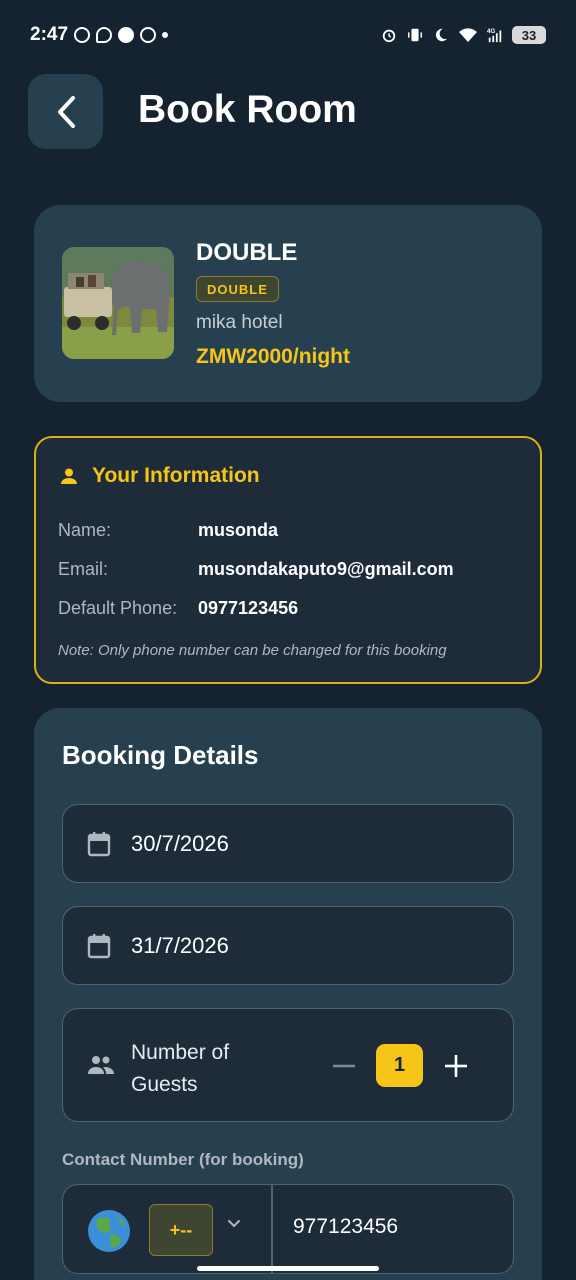  Describe the element at coordinates (69, 476) in the screenshot. I see `person-icon` at that location.